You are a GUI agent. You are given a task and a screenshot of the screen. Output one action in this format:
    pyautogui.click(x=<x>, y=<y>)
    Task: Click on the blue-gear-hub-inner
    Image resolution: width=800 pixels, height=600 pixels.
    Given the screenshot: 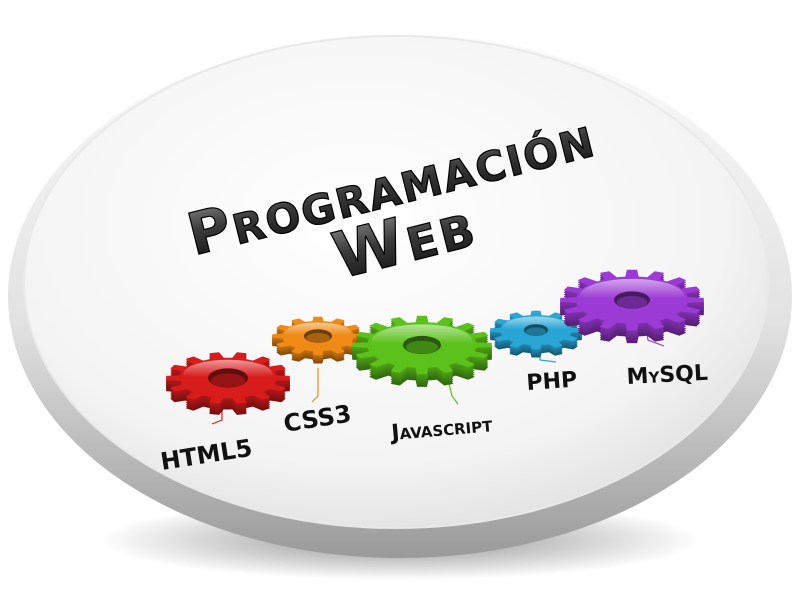 What is the action you would take?
    pyautogui.click(x=536, y=331)
    